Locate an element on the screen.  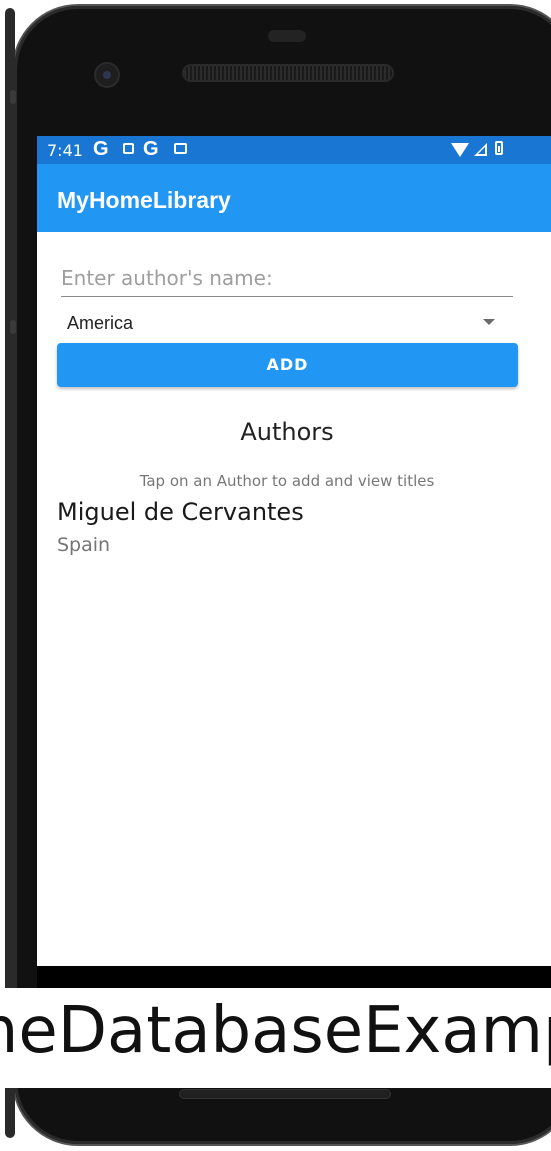
country-selected-value: America is located at coordinates (100, 323).